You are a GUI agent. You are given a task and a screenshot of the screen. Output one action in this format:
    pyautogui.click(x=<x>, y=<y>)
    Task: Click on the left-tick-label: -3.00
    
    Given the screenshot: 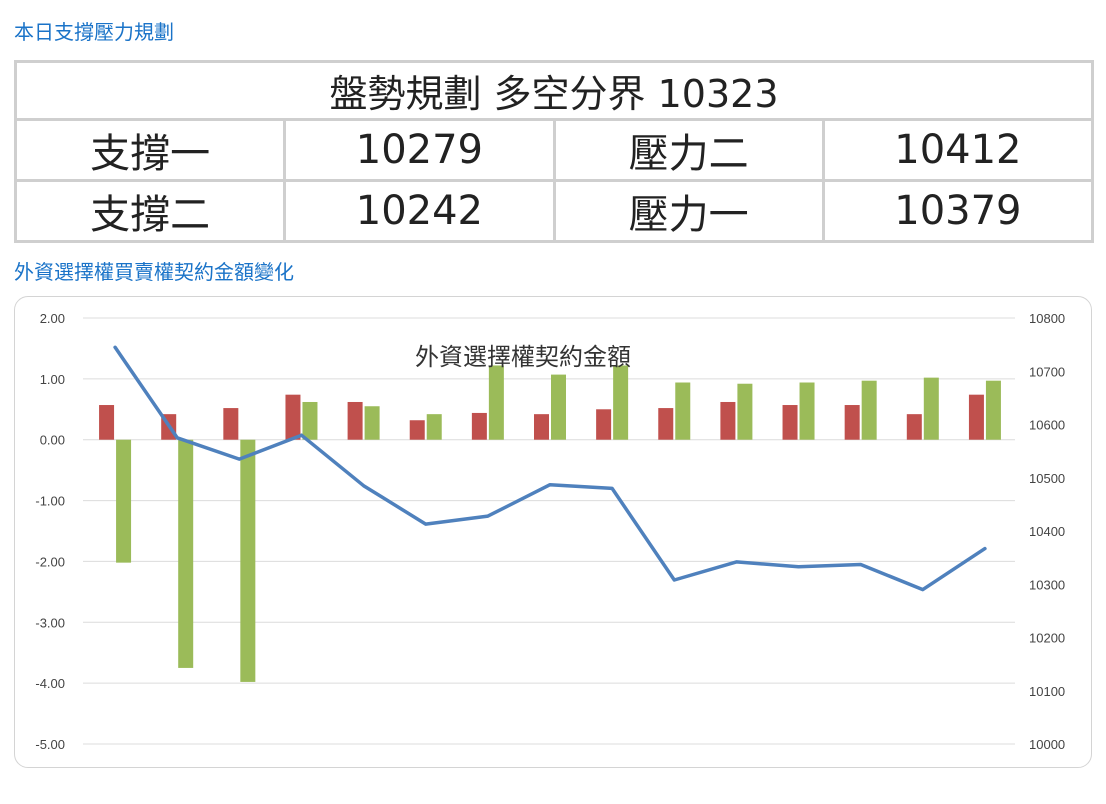 What is the action you would take?
    pyautogui.click(x=50, y=622)
    